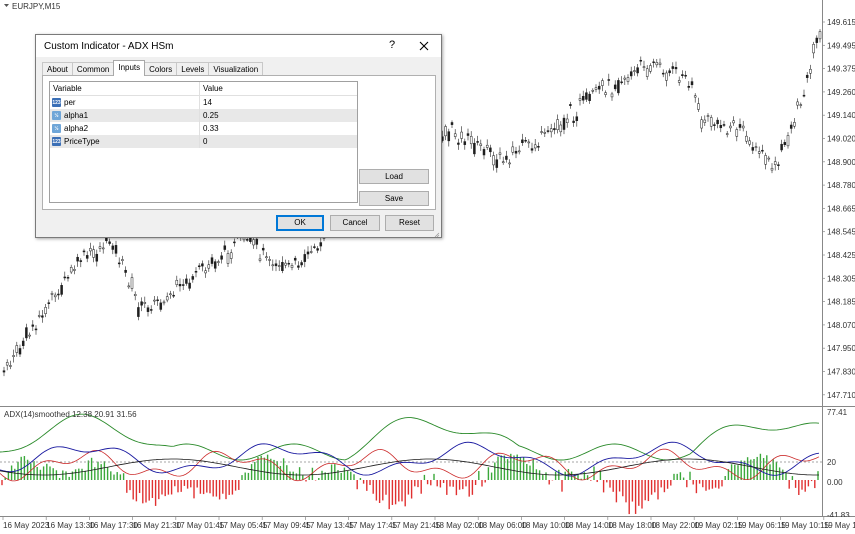  I want to click on time-label: 17 May 13:45, so click(329, 525).